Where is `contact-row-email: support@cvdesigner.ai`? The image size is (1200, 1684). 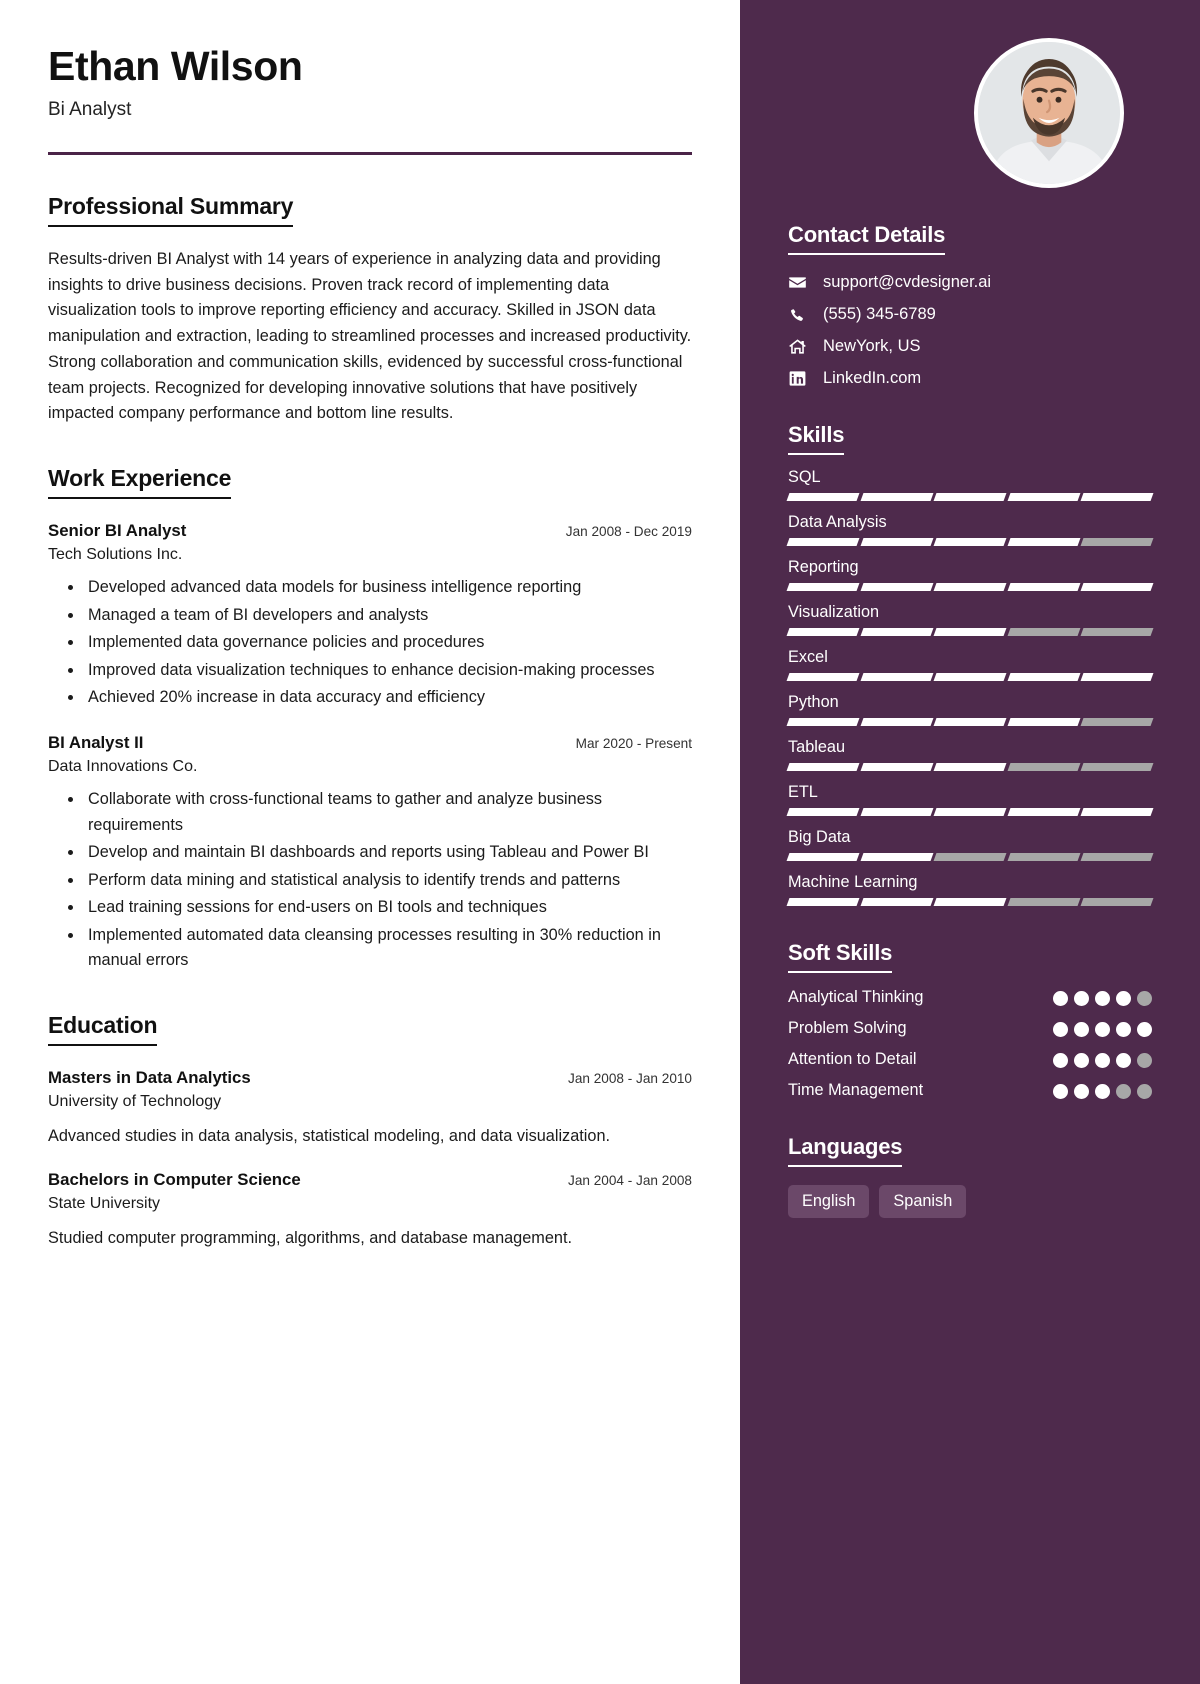
contact-row-email: support@cvdesigner.ai is located at coordinates (970, 282).